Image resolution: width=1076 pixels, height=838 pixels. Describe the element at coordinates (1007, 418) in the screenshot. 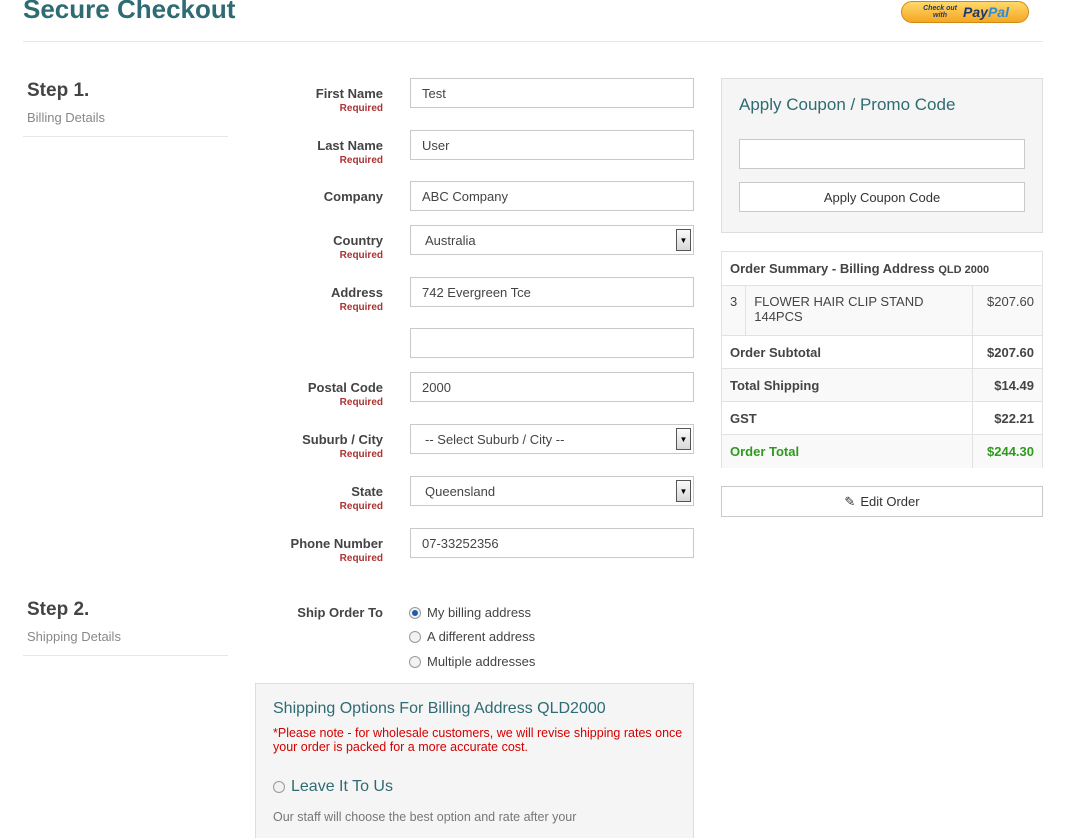

I see `gst-value: $22.21` at that location.